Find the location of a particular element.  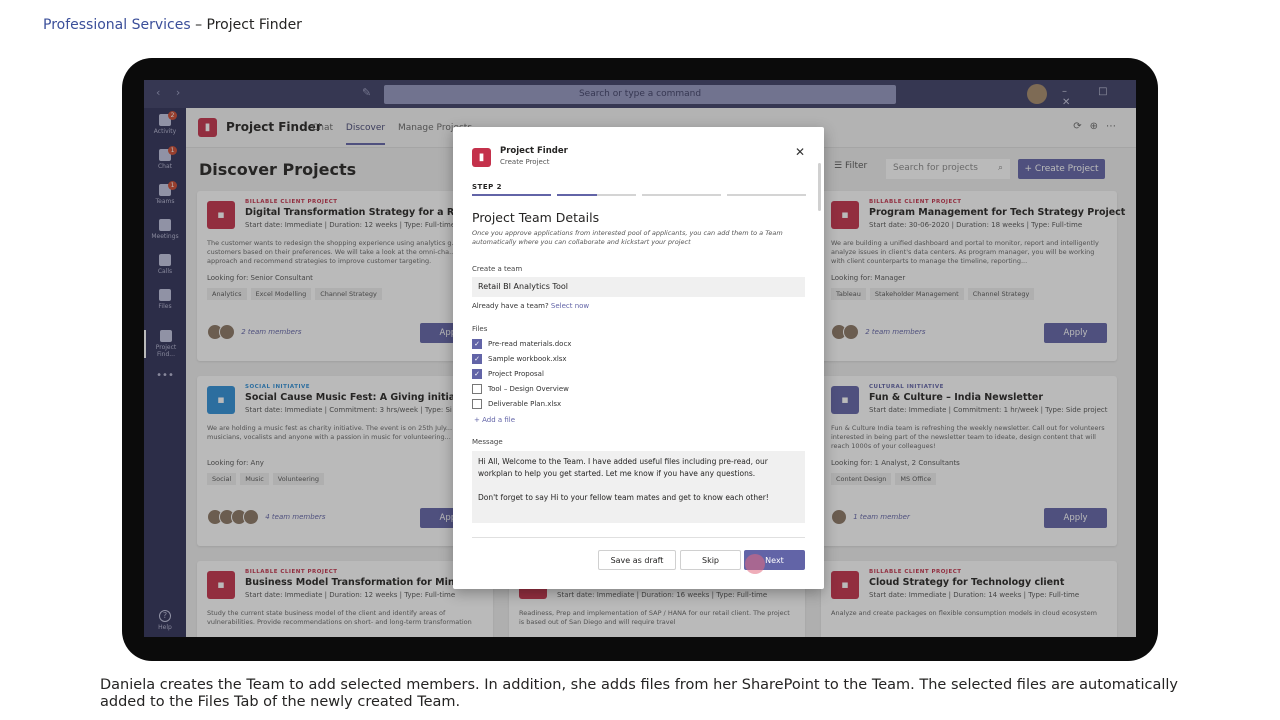

already-text: Already have a team? is located at coordinates (510, 306).